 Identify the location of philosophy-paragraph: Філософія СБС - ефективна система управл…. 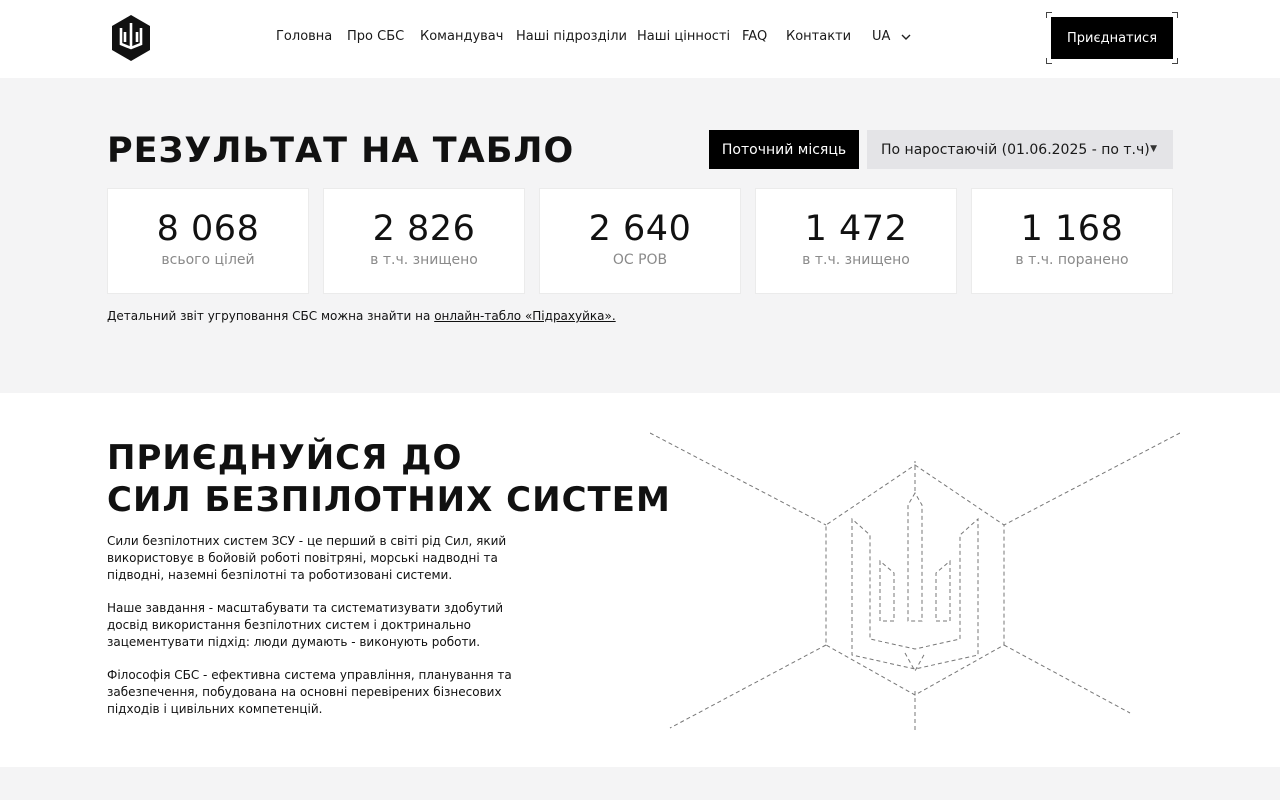
(309, 692).